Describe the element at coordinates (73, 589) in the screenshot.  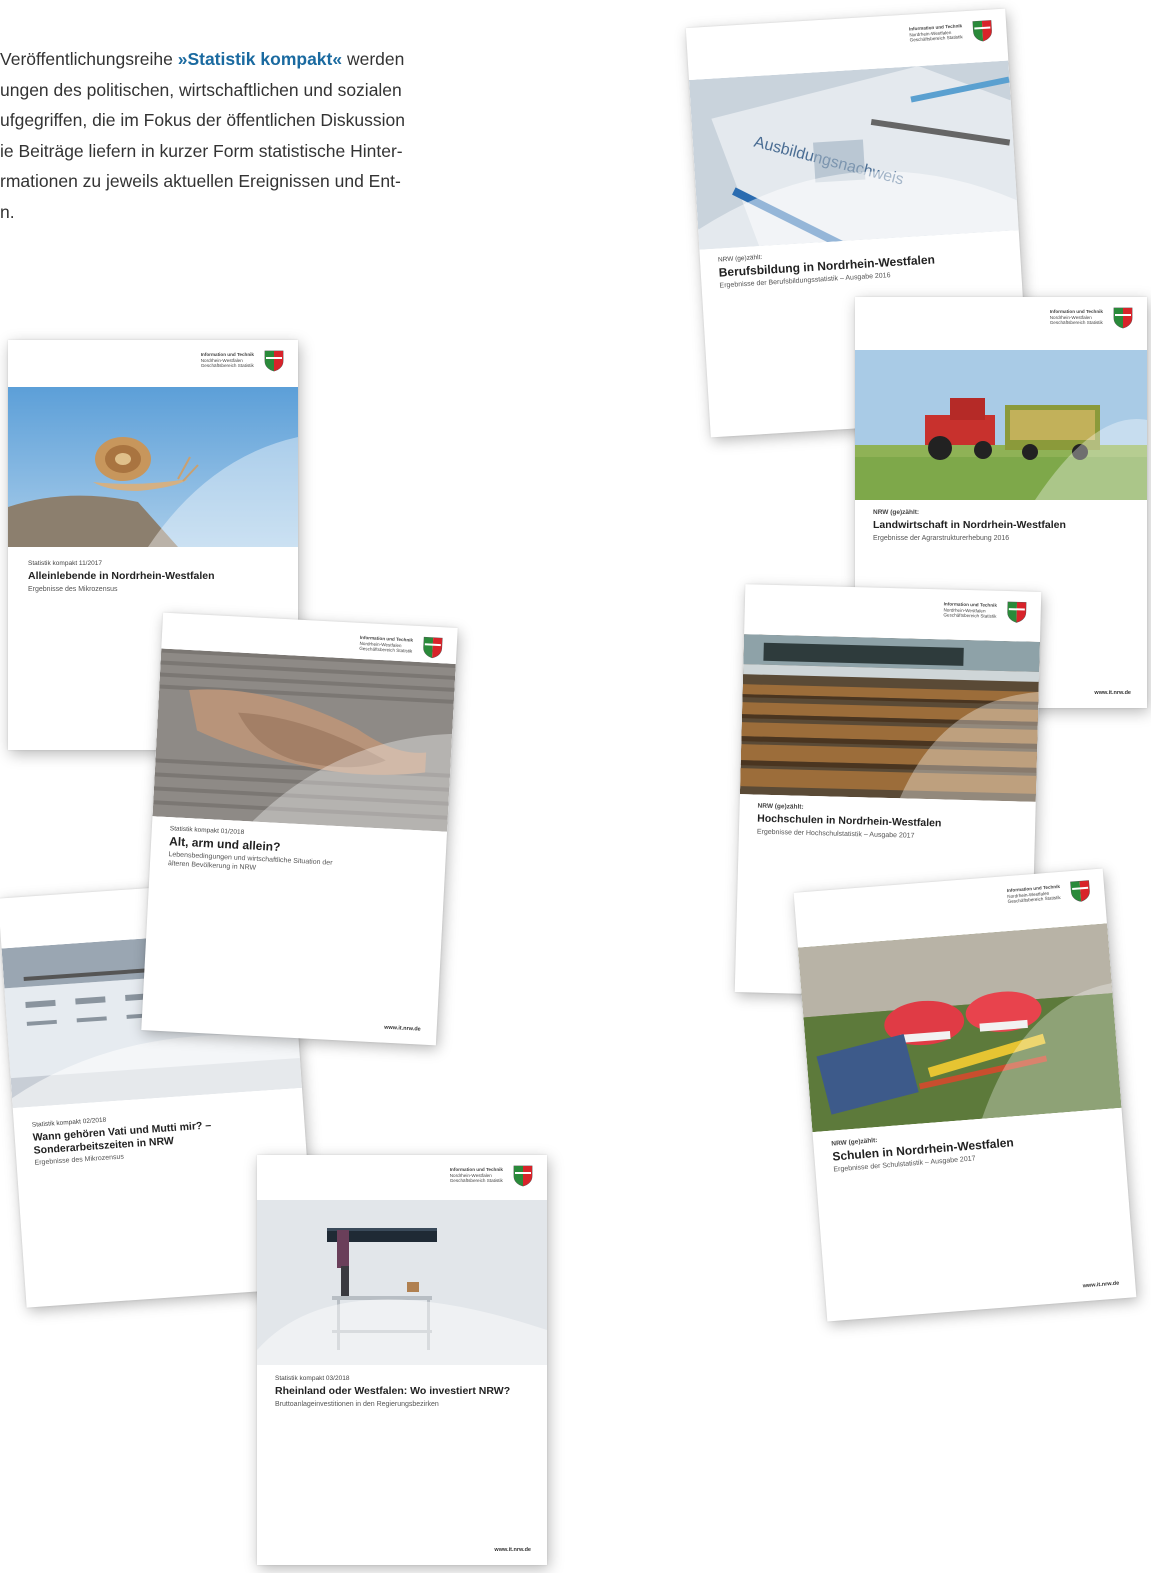
I see `cover-subtitle: Ergebnisse des Mikrozensus` at that location.